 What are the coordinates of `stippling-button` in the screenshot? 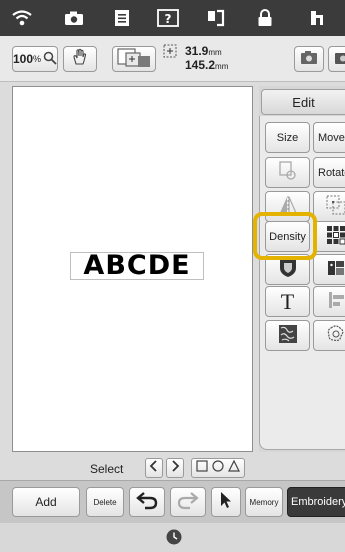 It's located at (287, 335).